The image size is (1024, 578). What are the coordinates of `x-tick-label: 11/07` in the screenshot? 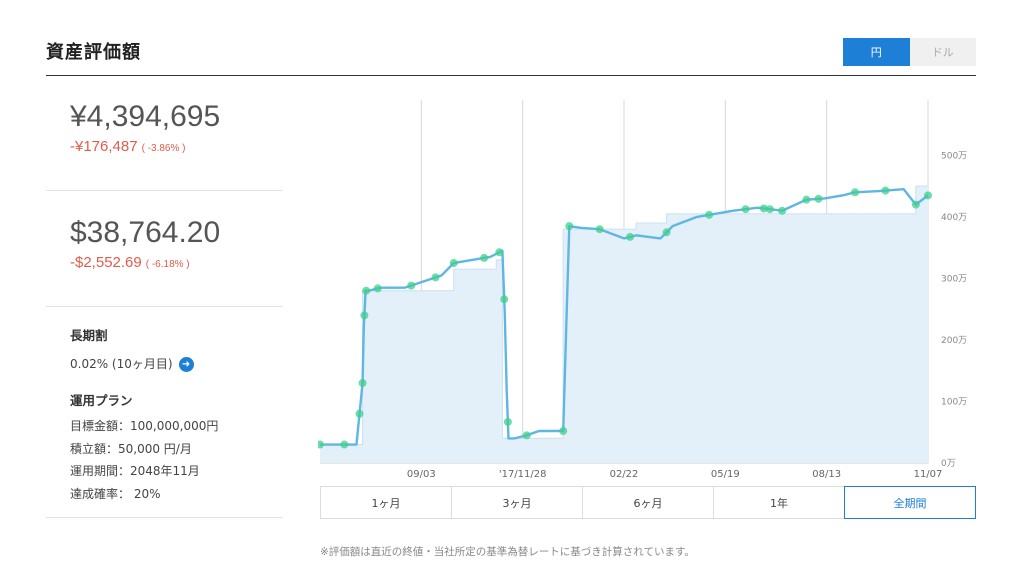 It's located at (928, 474).